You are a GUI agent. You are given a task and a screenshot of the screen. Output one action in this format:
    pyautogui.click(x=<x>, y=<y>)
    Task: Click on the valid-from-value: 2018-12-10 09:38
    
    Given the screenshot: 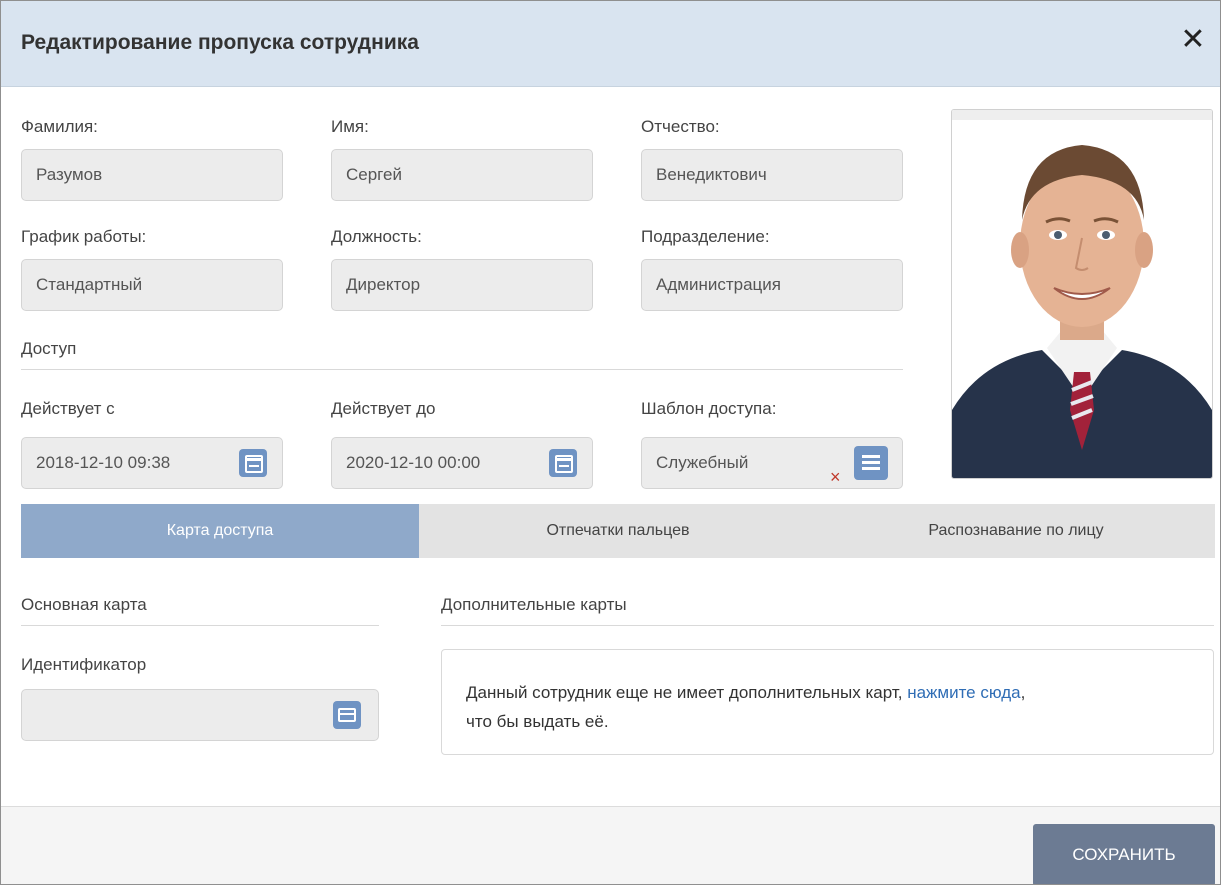 What is the action you would take?
    pyautogui.click(x=103, y=462)
    